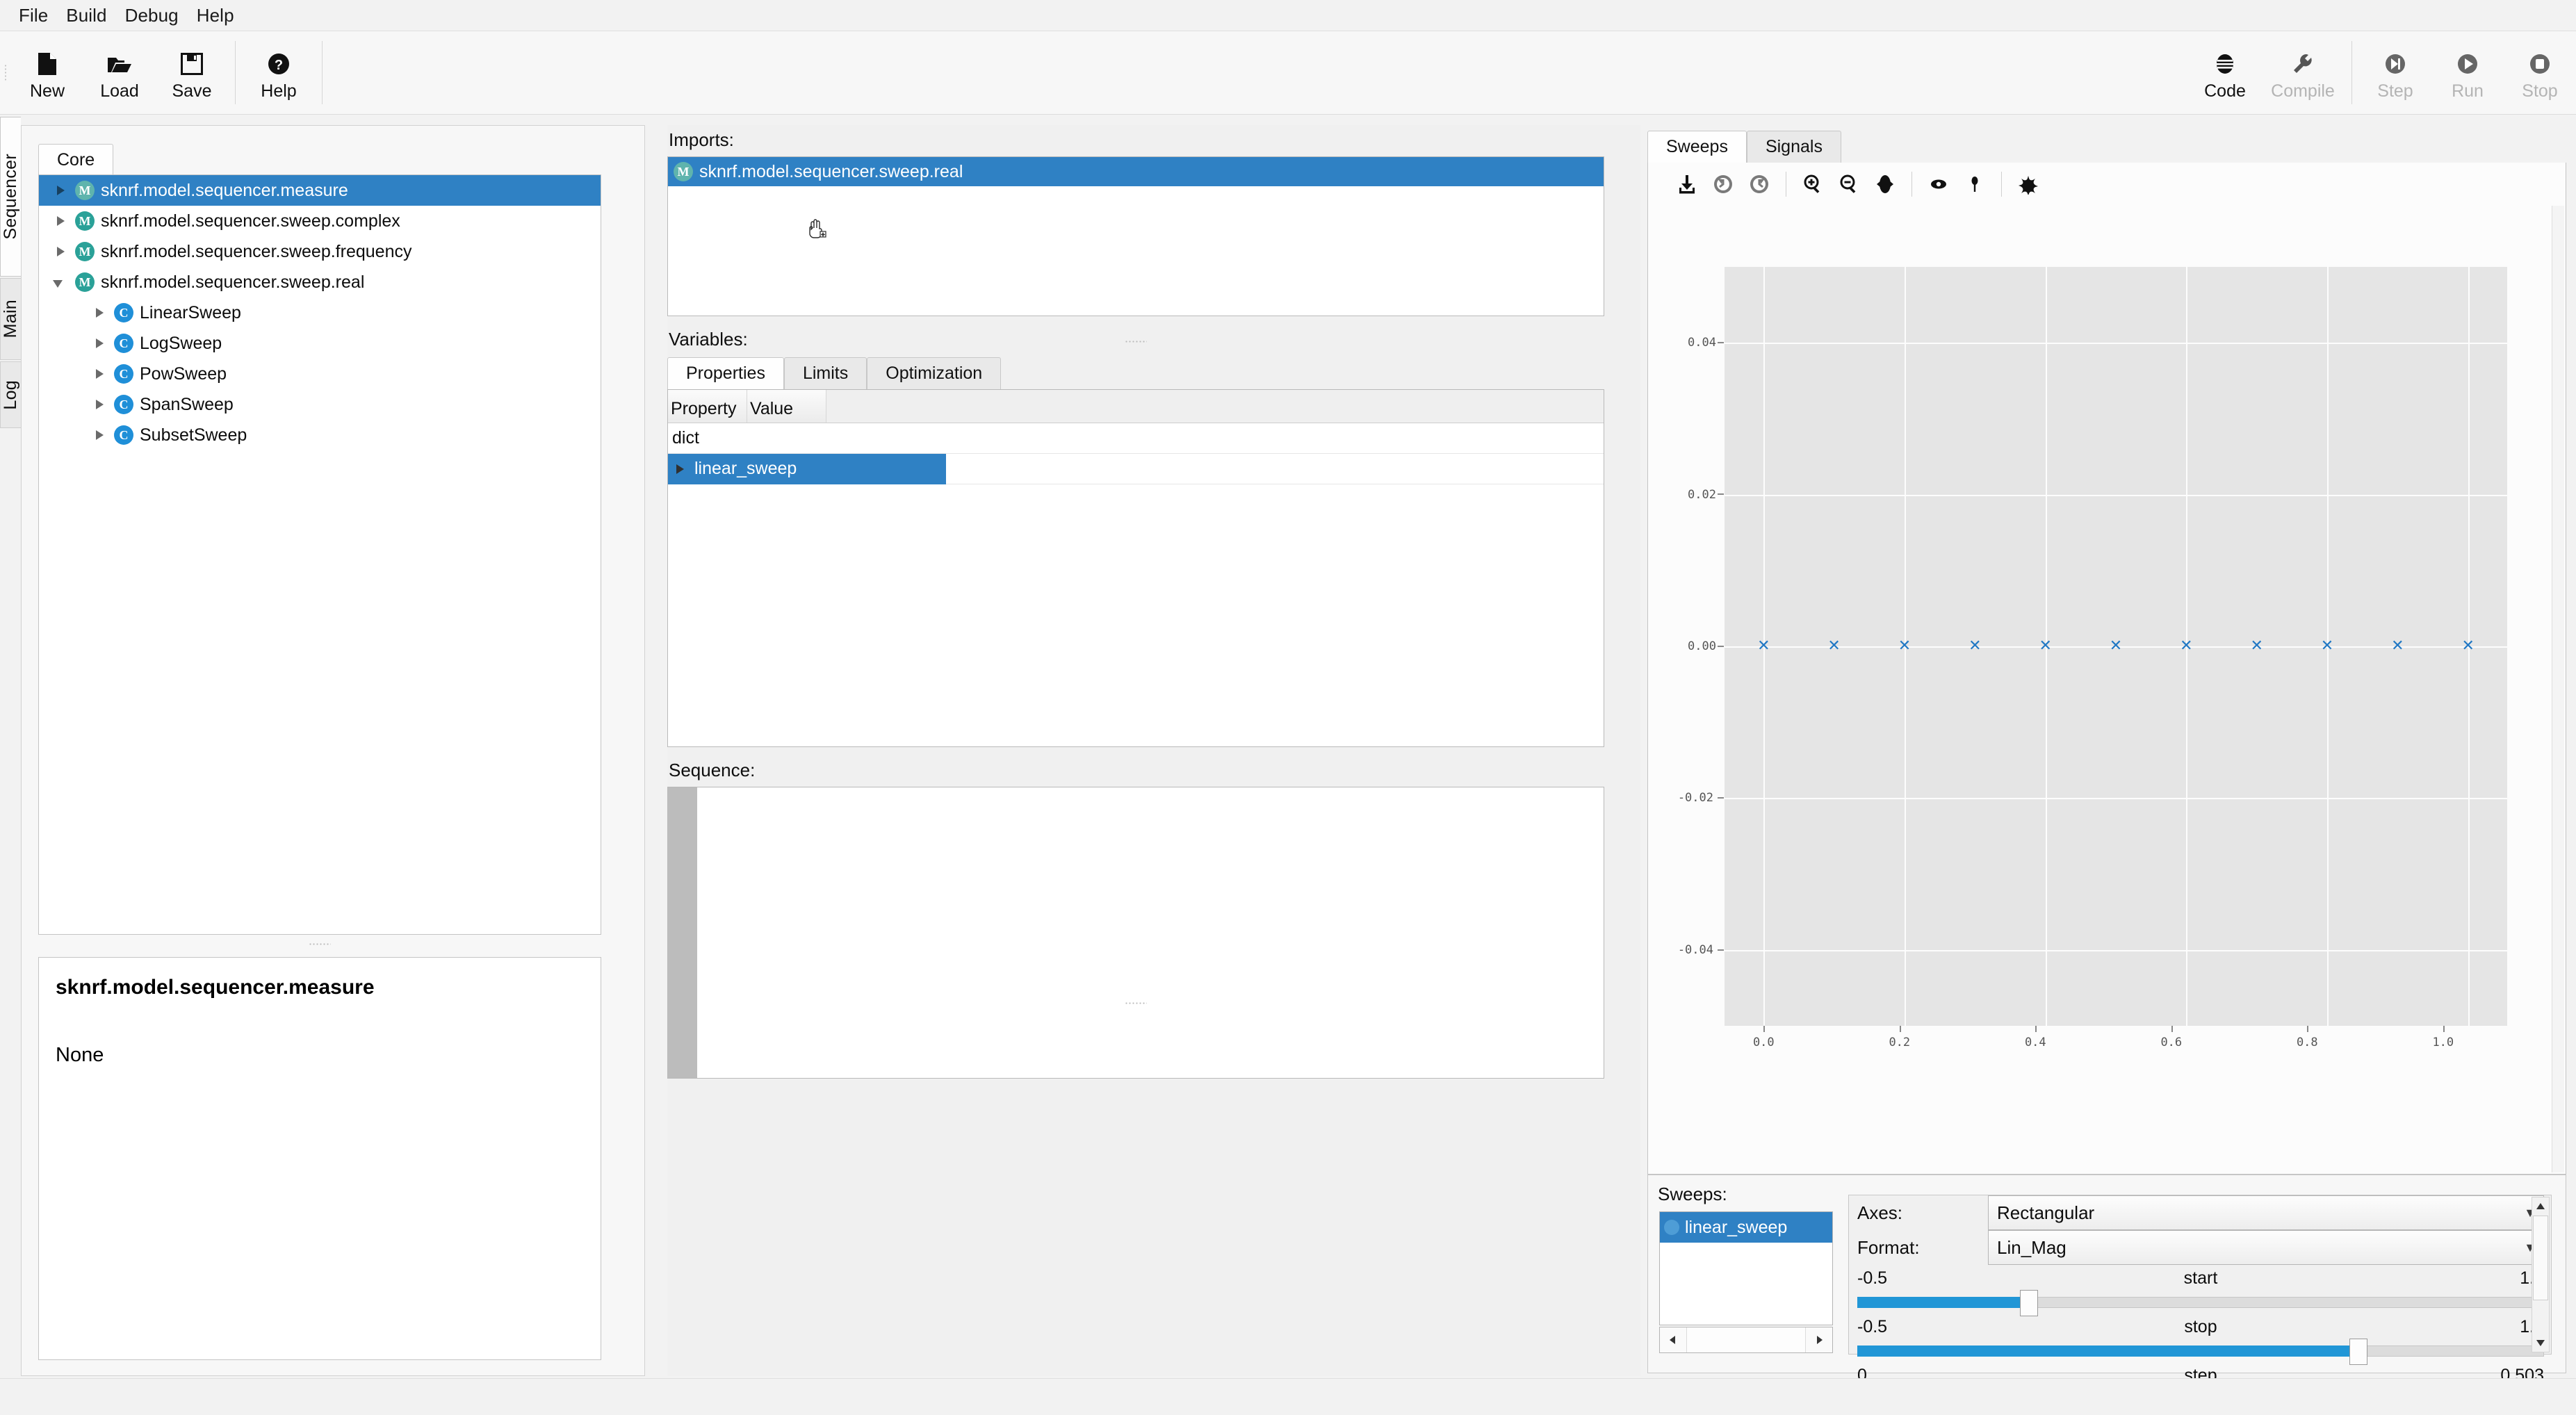 The width and height of the screenshot is (2576, 1415). I want to click on tree-row: M sknrf.model.sequencer.sweep.complex, so click(320, 221).